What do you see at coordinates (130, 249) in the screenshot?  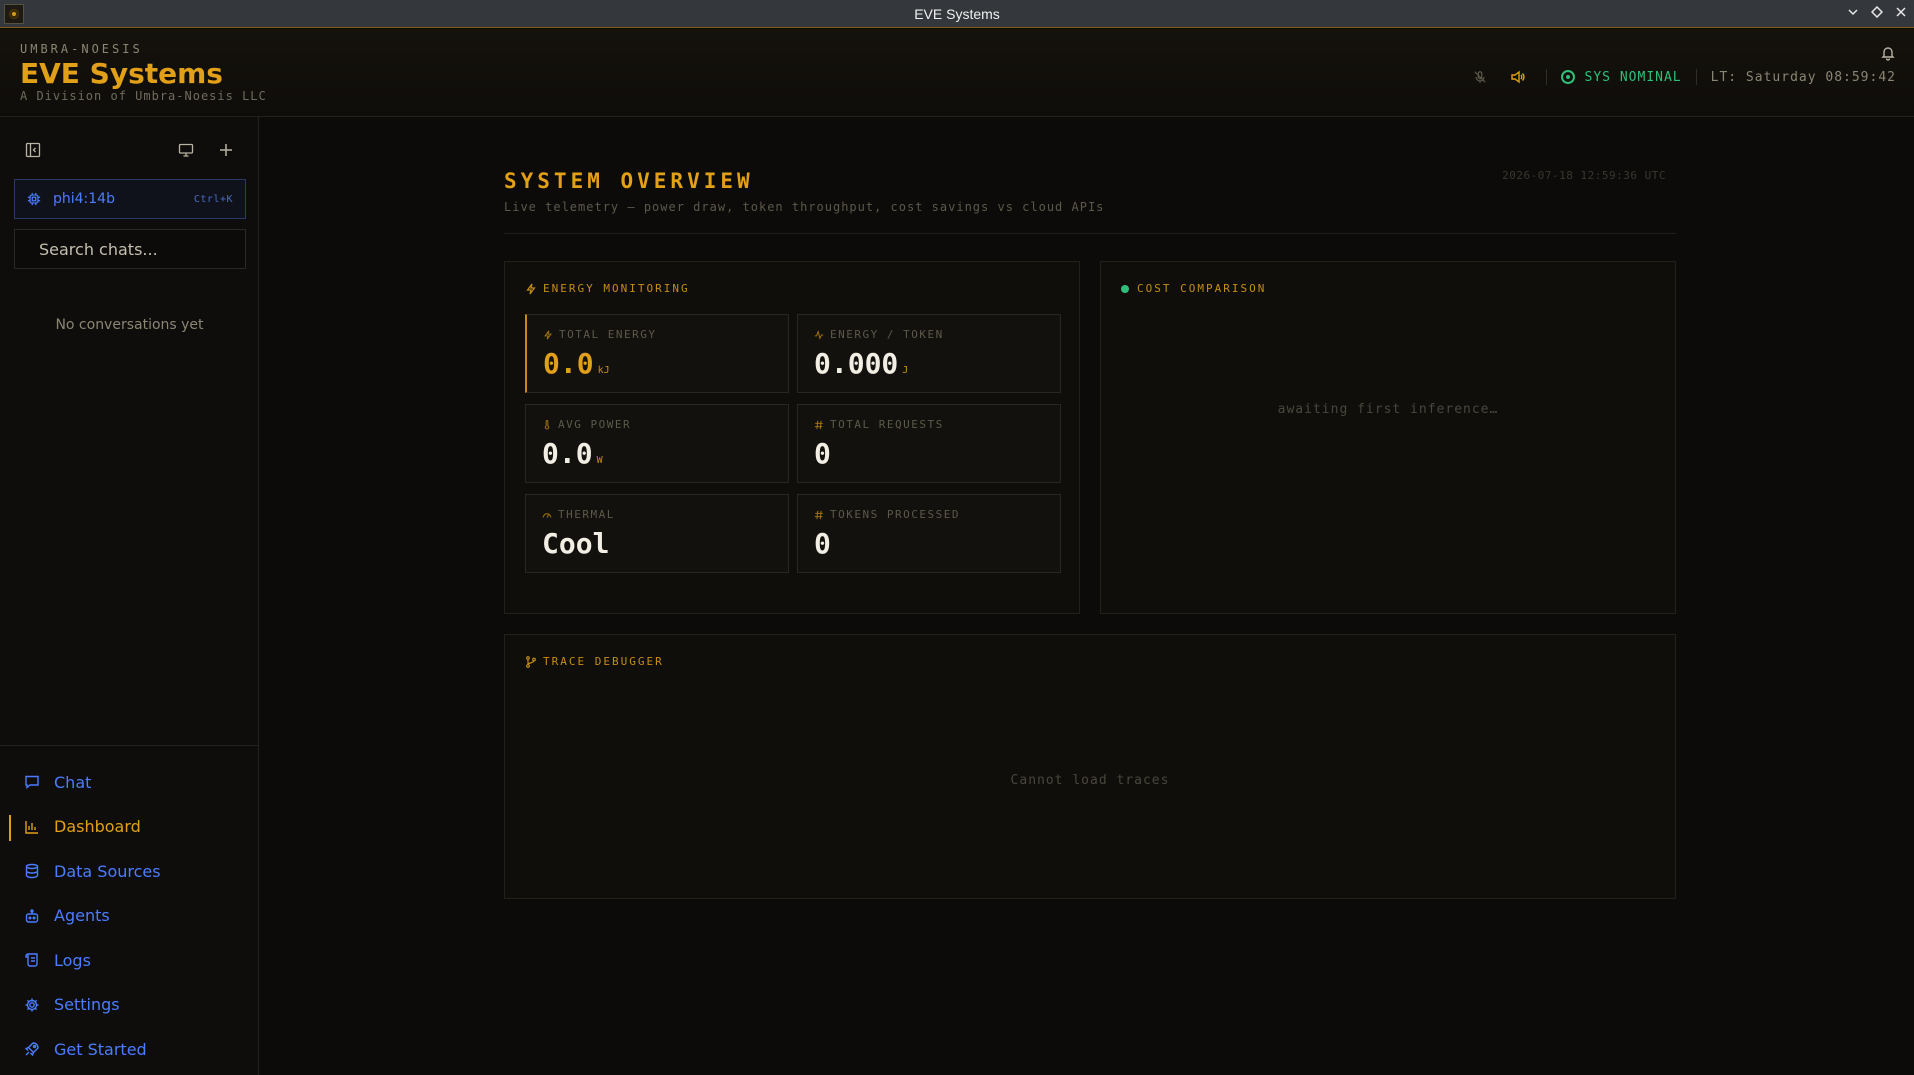 I see `search-input` at bounding box center [130, 249].